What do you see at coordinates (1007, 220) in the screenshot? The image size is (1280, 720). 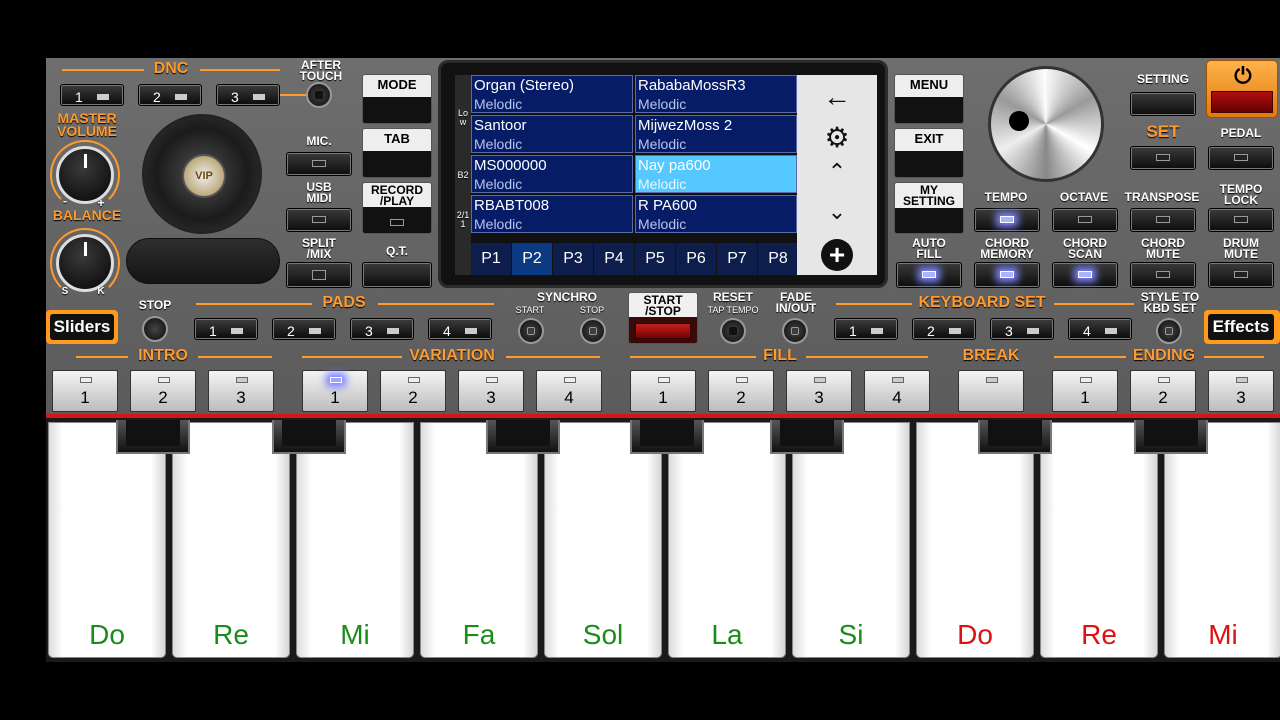 I see `tempo-button` at bounding box center [1007, 220].